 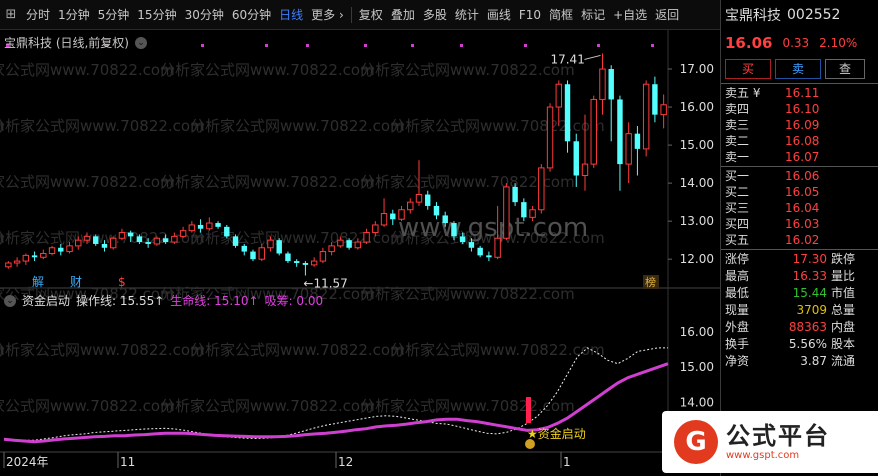 I want to click on ask-row: 卖一 16.07, so click(x=799, y=157).